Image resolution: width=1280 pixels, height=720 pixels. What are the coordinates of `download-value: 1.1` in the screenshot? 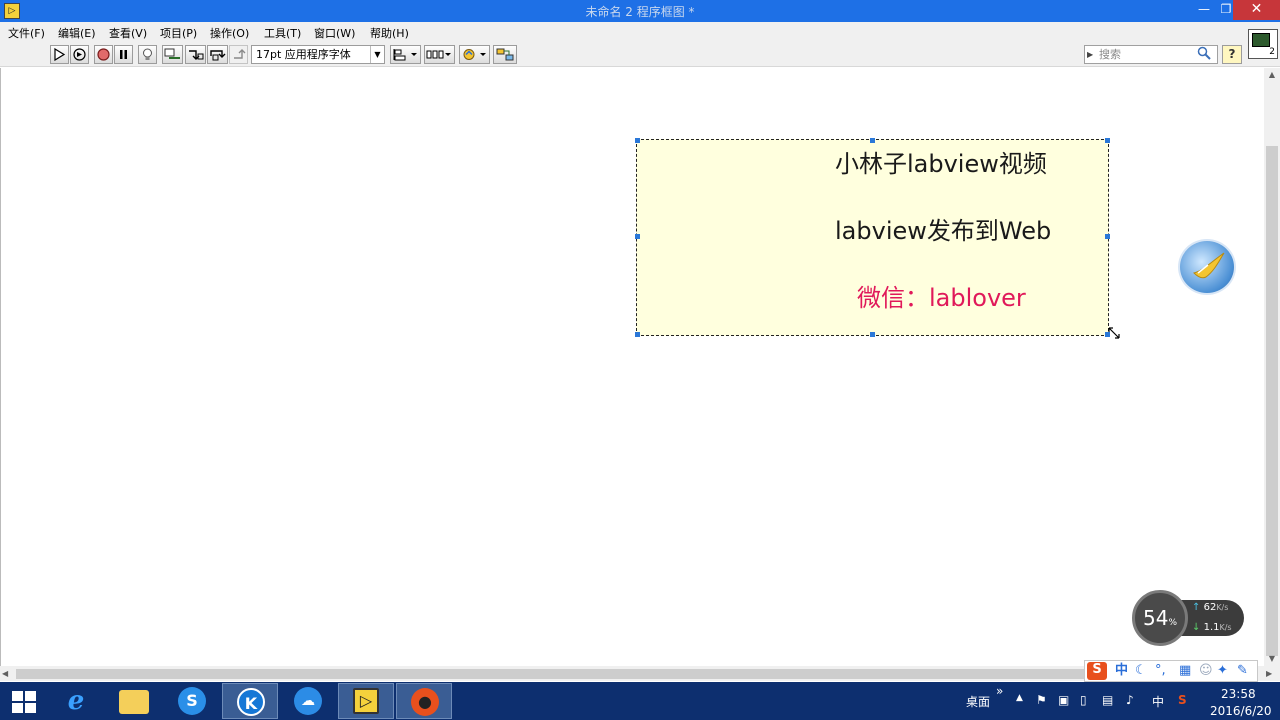 It's located at (1211, 627).